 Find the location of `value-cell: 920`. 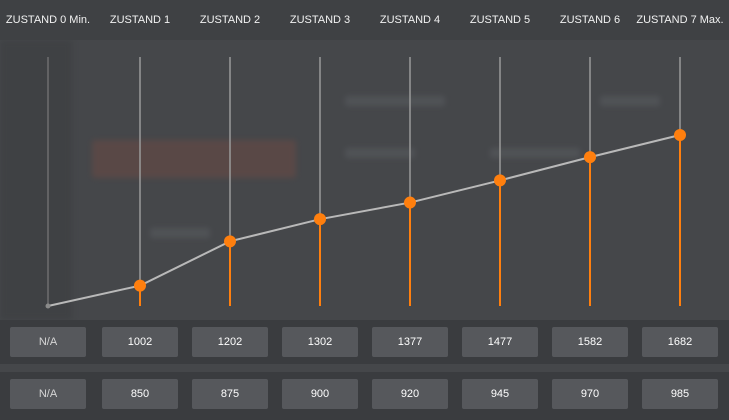

value-cell: 920 is located at coordinates (410, 394).